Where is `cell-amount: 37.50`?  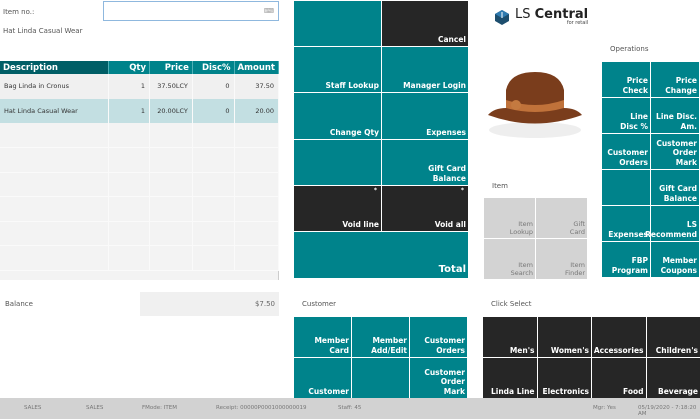 cell-amount: 37.50 is located at coordinates (257, 86).